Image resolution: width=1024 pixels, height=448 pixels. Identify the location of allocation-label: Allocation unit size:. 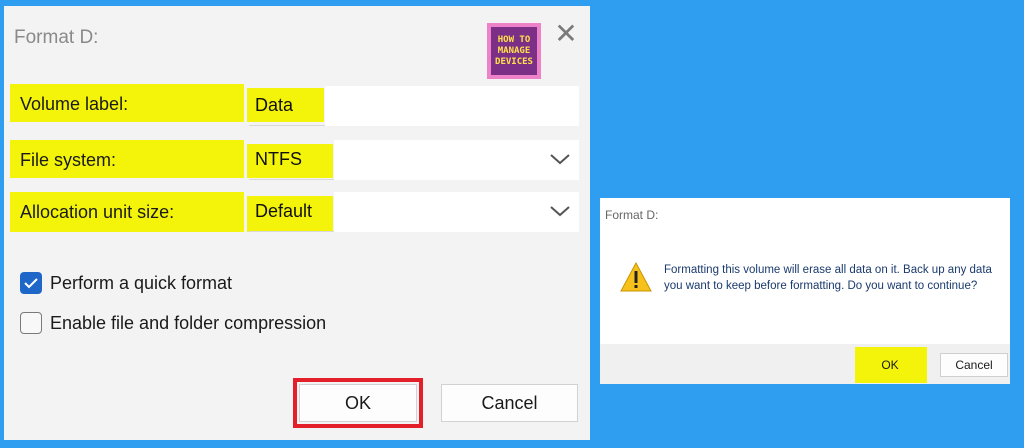
(97, 212).